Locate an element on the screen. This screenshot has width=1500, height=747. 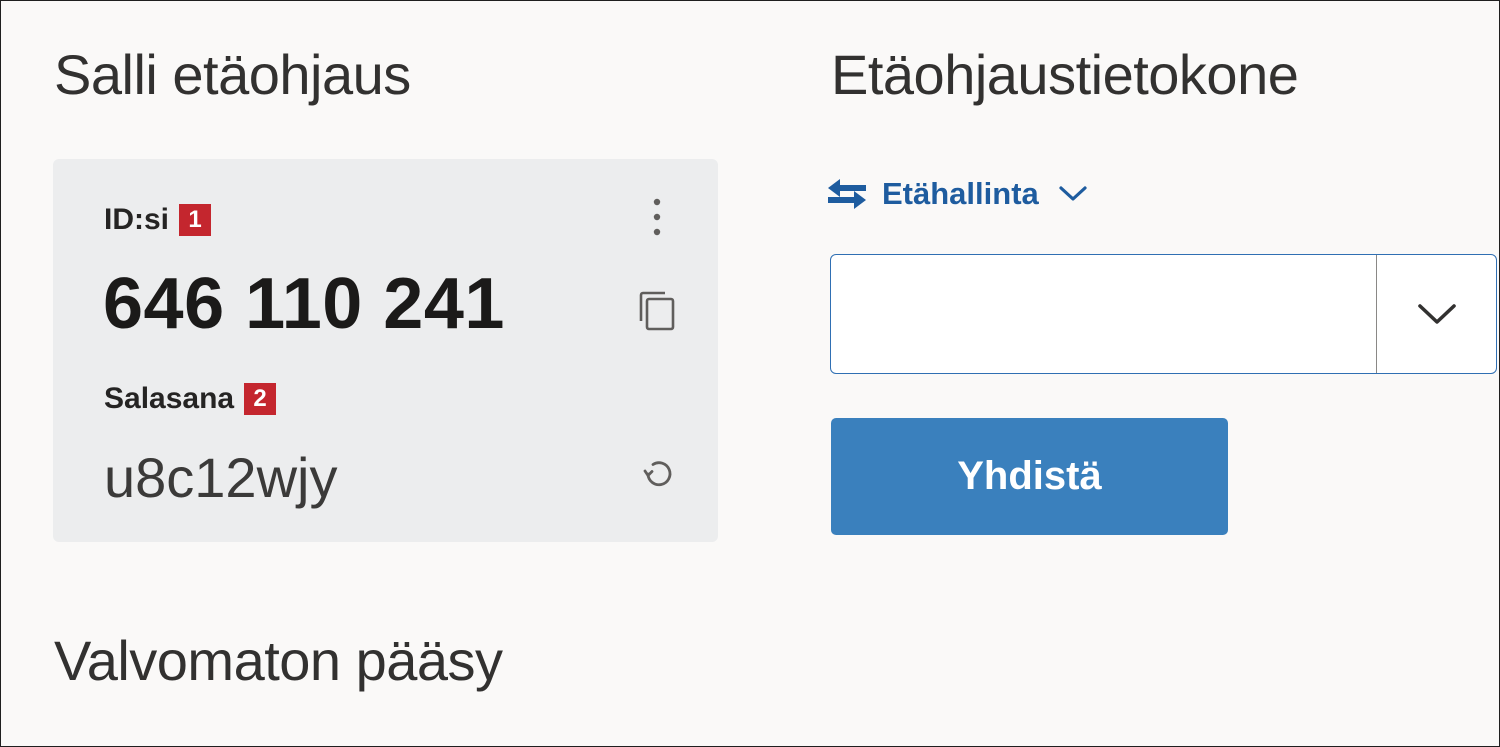
connection-mode-dropdown: Etähallinta is located at coordinates (956, 194).